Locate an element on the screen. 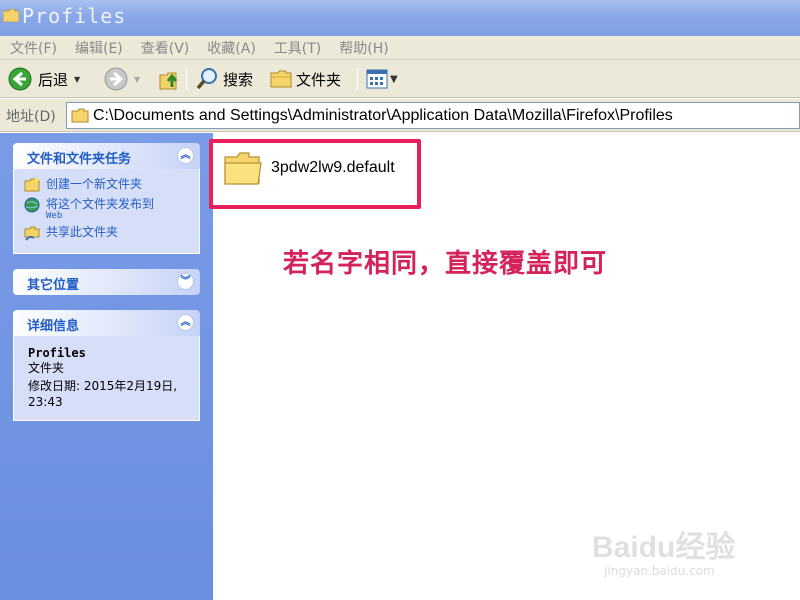 This screenshot has height=600, width=800. menu-tools: 工具(T) is located at coordinates (297, 48).